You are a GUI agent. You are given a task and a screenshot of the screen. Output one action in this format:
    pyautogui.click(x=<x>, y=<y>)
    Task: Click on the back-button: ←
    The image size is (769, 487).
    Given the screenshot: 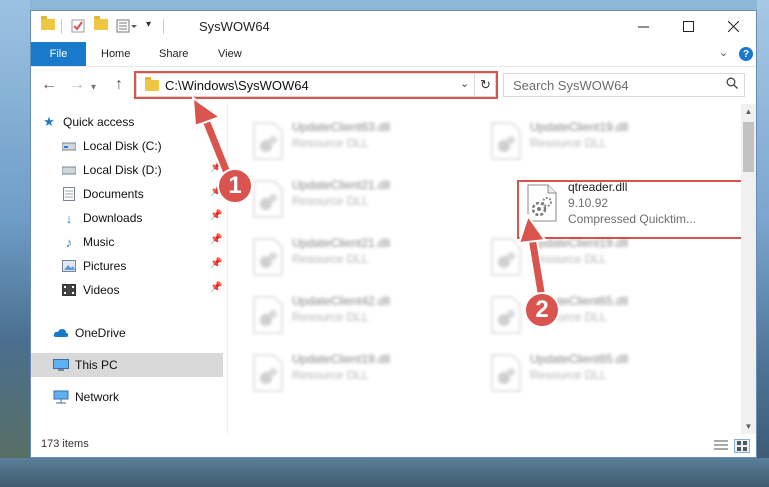 What is the action you would take?
    pyautogui.click(x=49, y=85)
    